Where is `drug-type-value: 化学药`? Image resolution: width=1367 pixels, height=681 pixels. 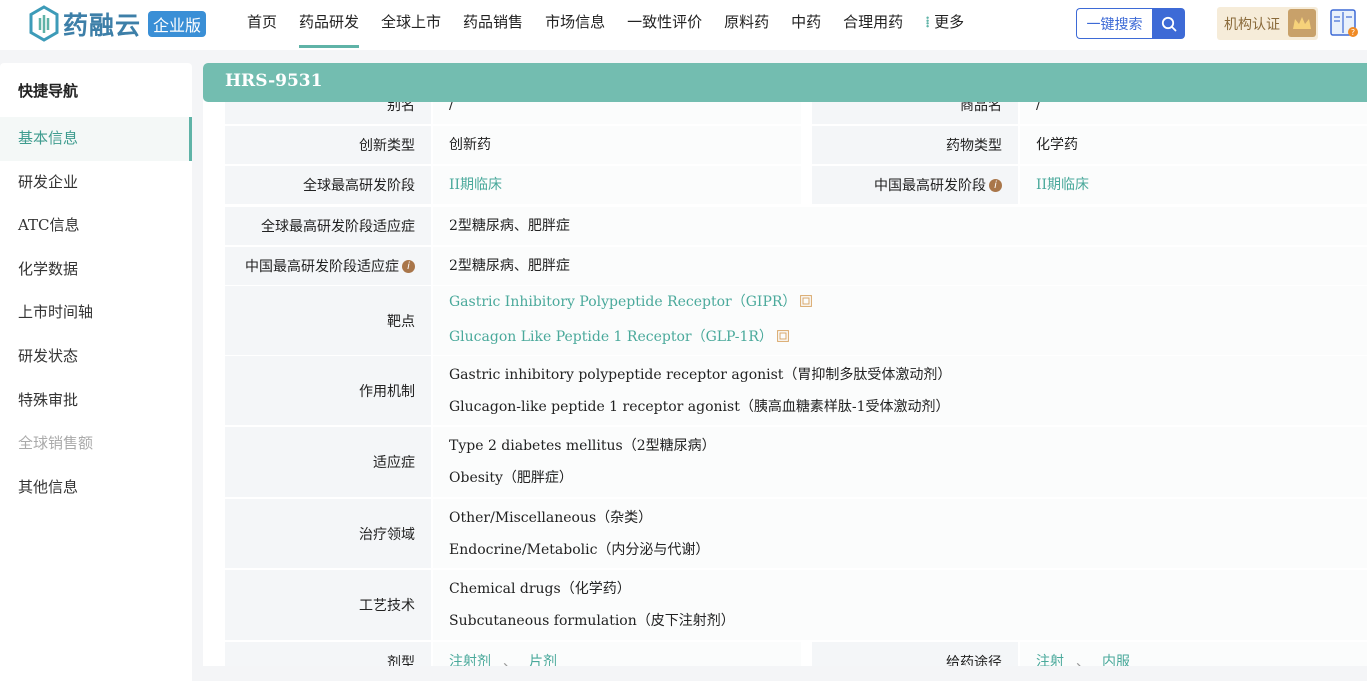 drug-type-value: 化学药 is located at coordinates (1057, 145).